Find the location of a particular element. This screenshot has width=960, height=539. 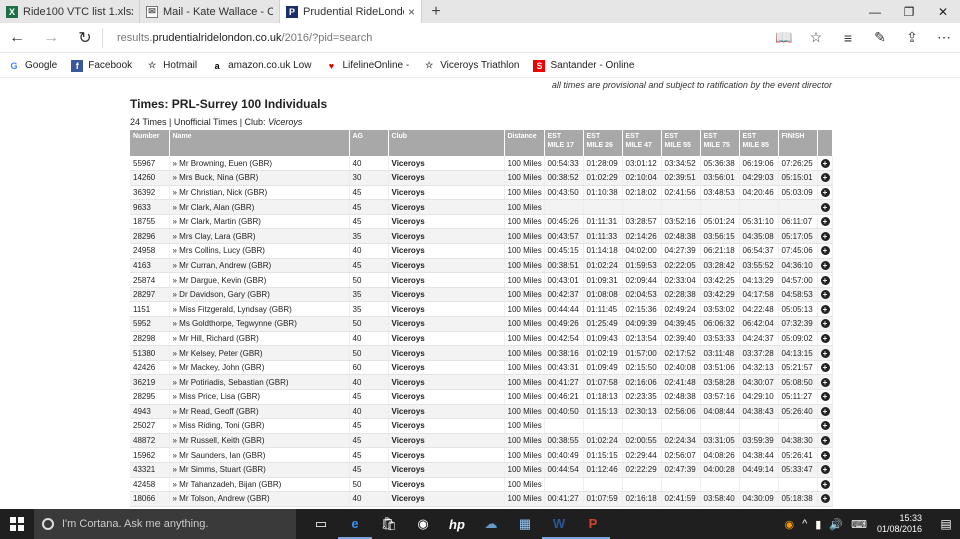

restore-icon: ❐ is located at coordinates (909, 11).